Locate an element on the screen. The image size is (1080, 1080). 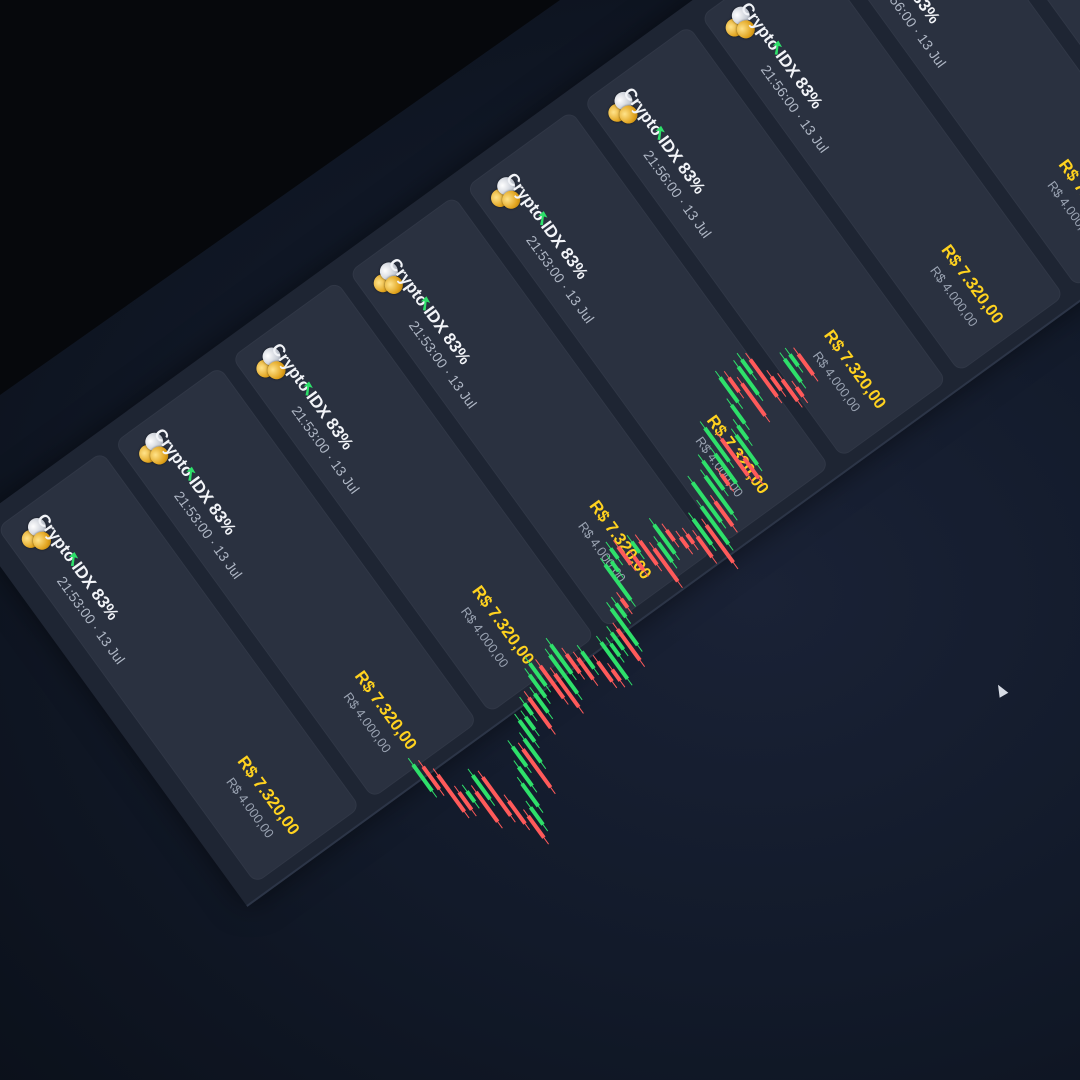
trade-time: 21:53:00 · 13 Jul is located at coordinates (91, 620).